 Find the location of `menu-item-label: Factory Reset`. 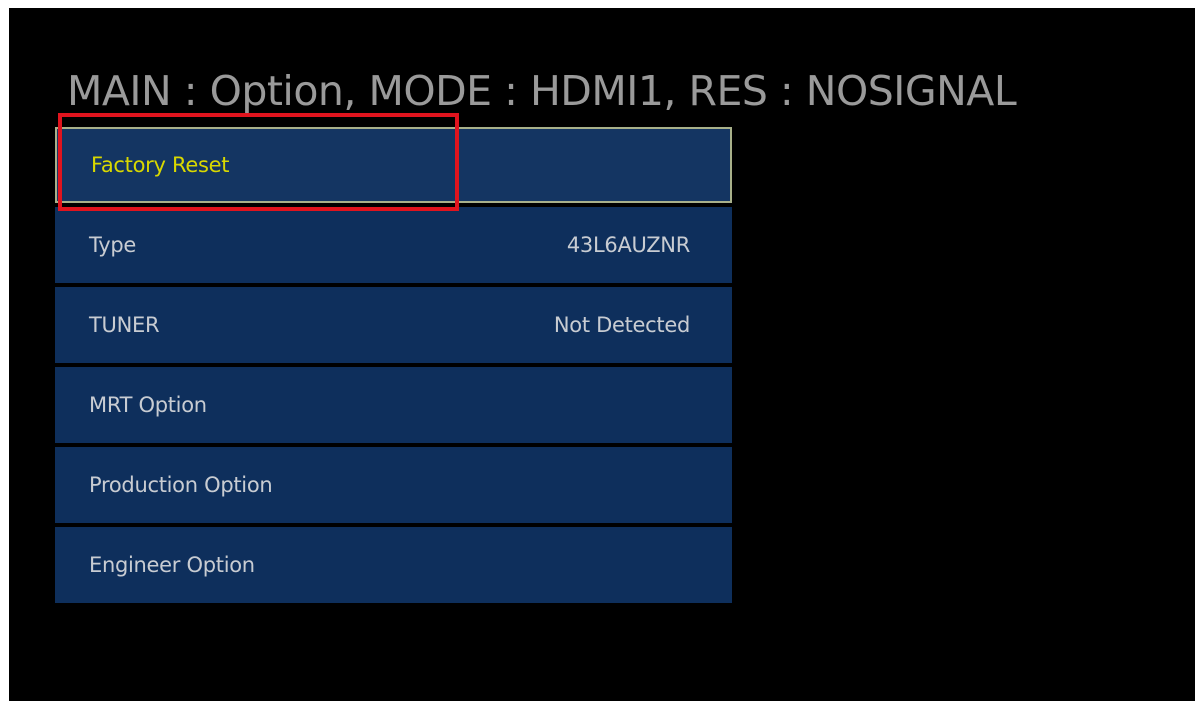

menu-item-label: Factory Reset is located at coordinates (160, 165).